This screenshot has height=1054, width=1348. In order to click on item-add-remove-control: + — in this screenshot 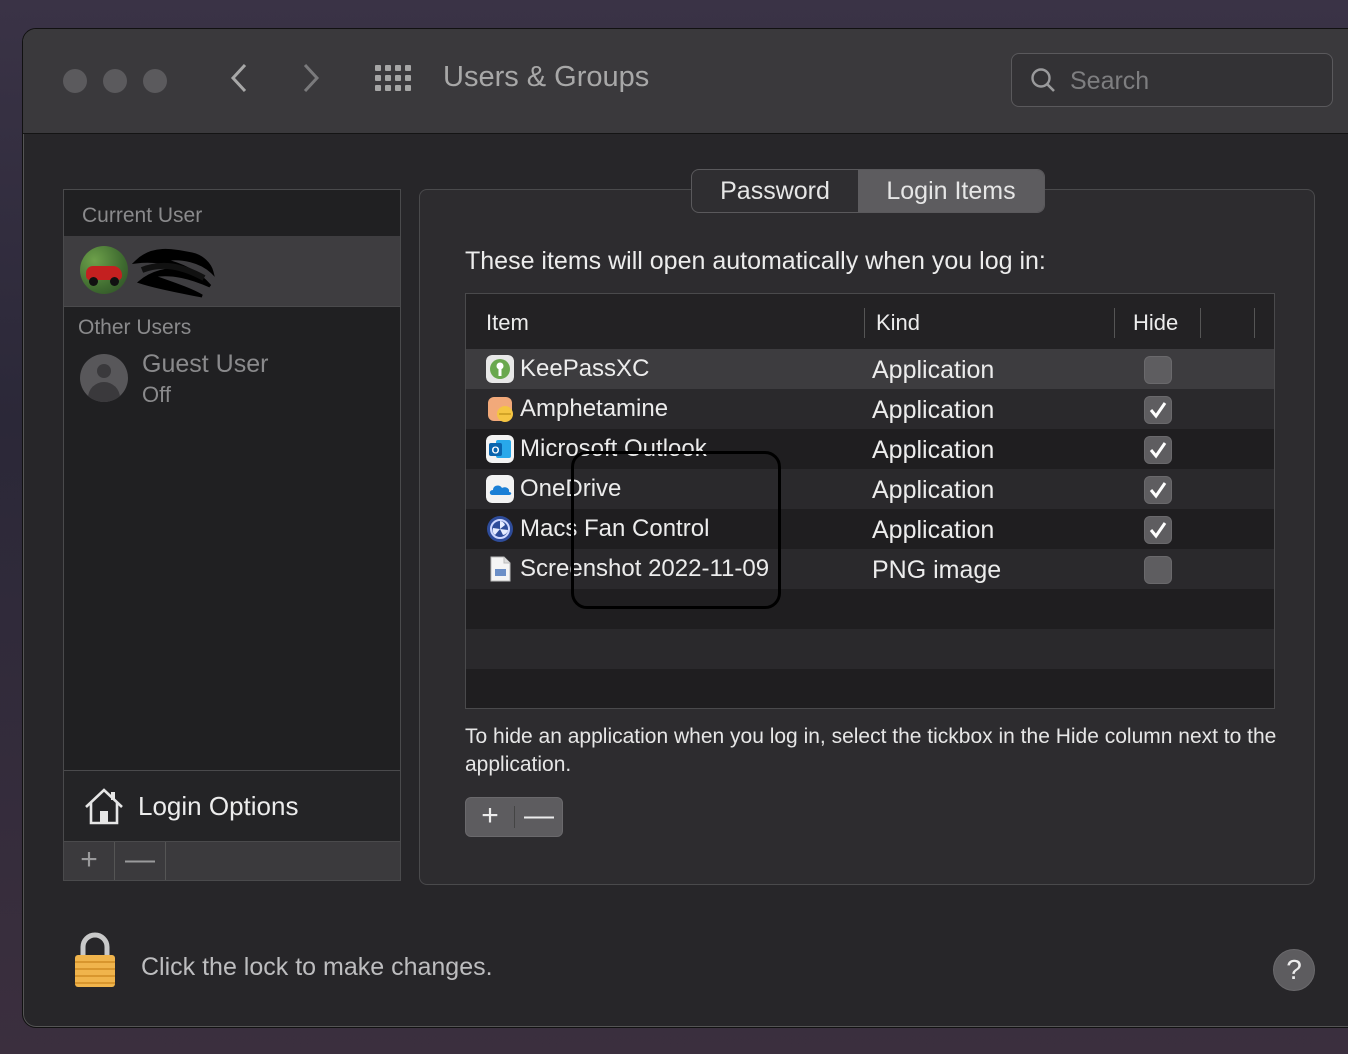, I will do `click(514, 817)`.